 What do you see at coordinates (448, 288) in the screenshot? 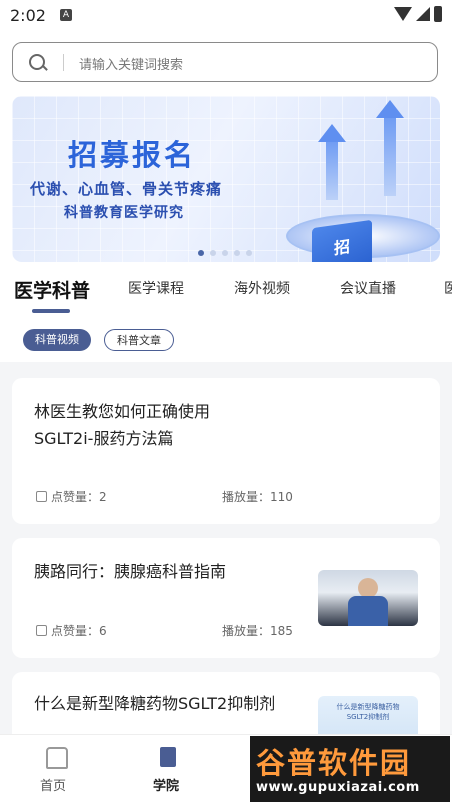
I see `tab-more: 医` at bounding box center [448, 288].